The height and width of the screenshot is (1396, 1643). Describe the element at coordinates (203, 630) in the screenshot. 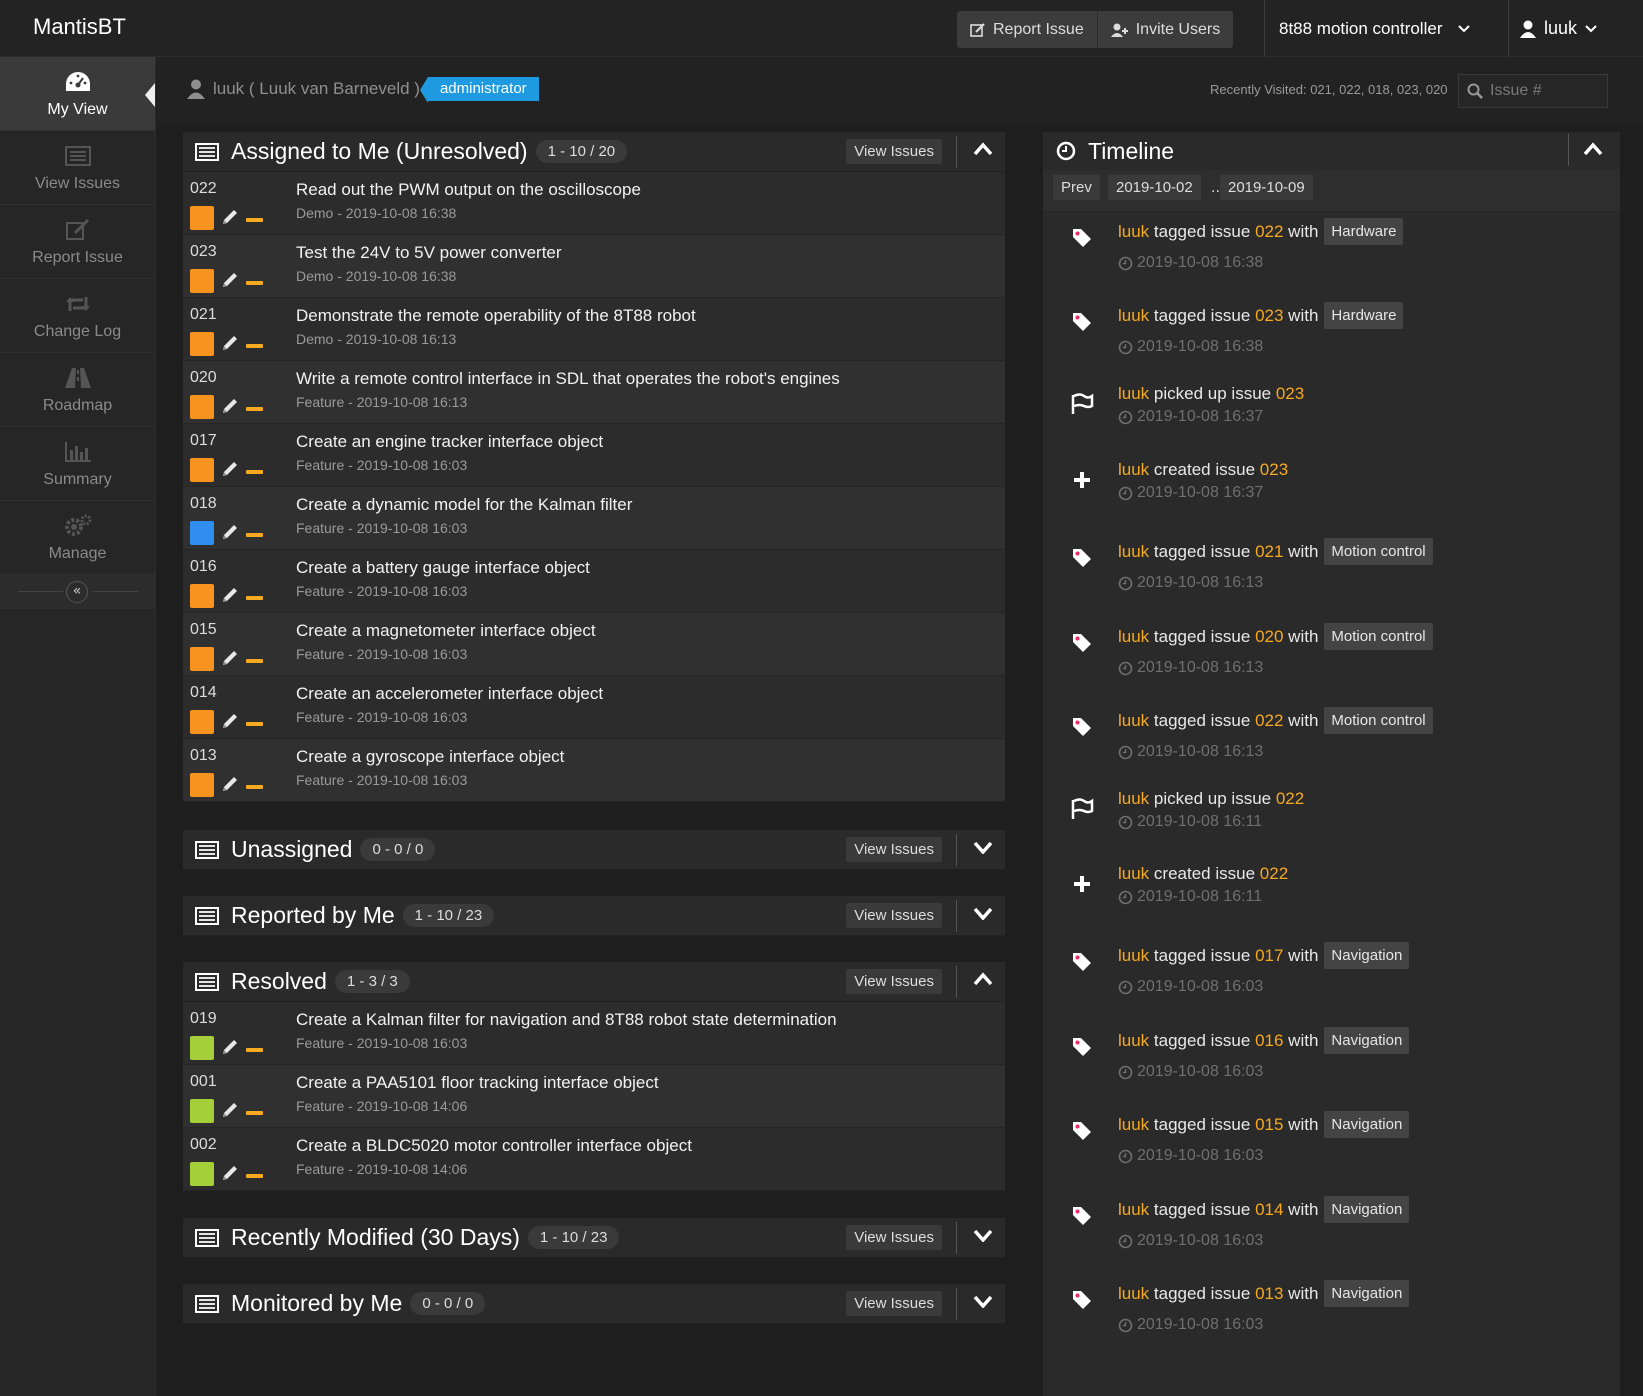

I see `issue-id: 015` at that location.